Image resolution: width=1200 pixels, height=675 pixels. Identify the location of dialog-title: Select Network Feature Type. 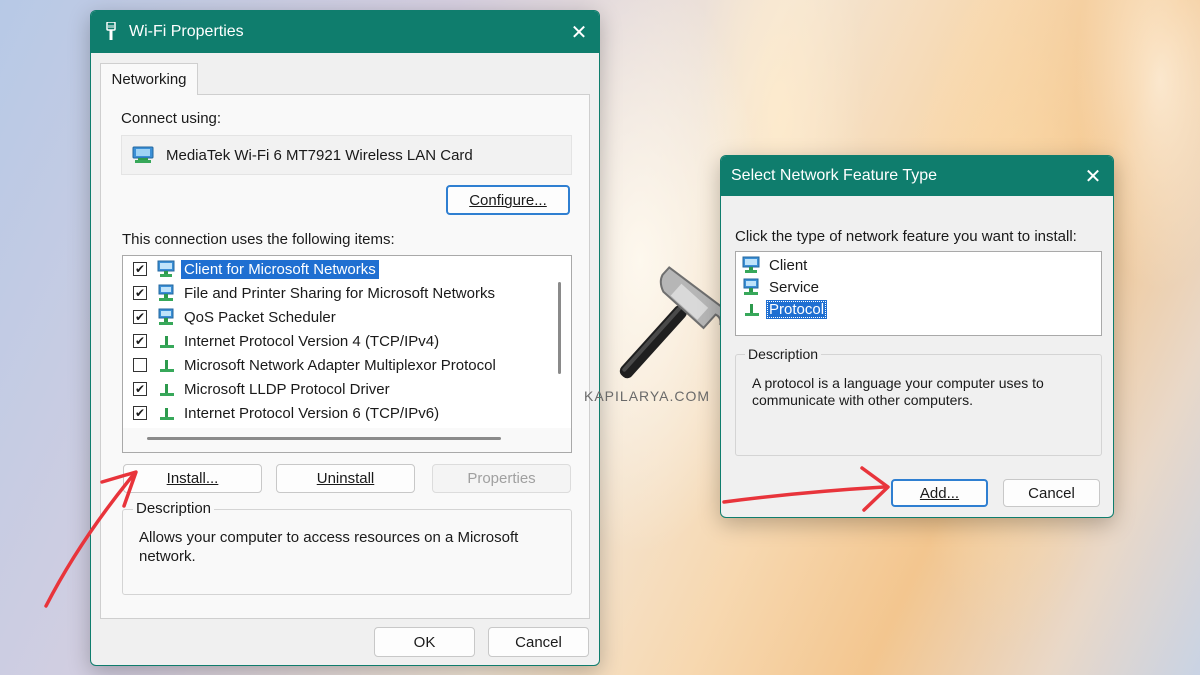
(834, 175).